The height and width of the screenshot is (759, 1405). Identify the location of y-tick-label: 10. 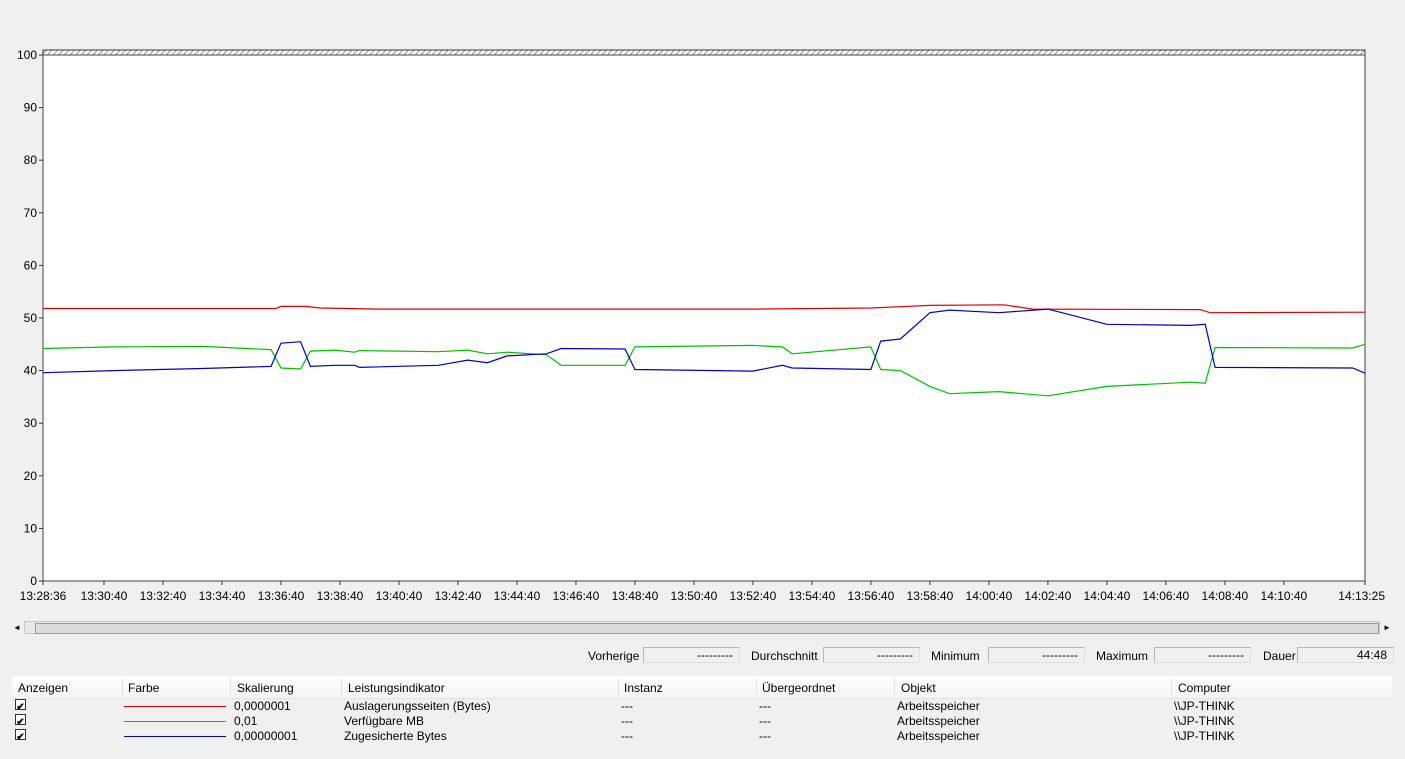
(31, 528).